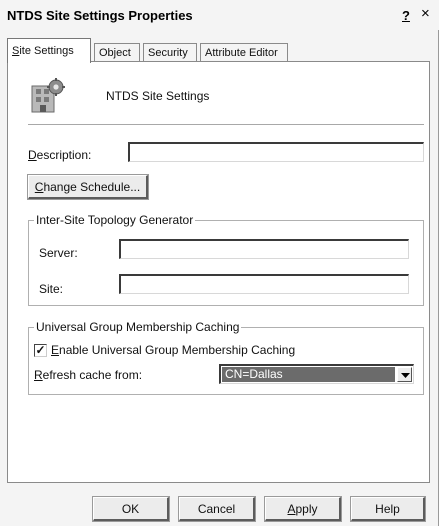 This screenshot has height=526, width=439. I want to click on window-title: NTDS Site Settings Properties, so click(100, 15).